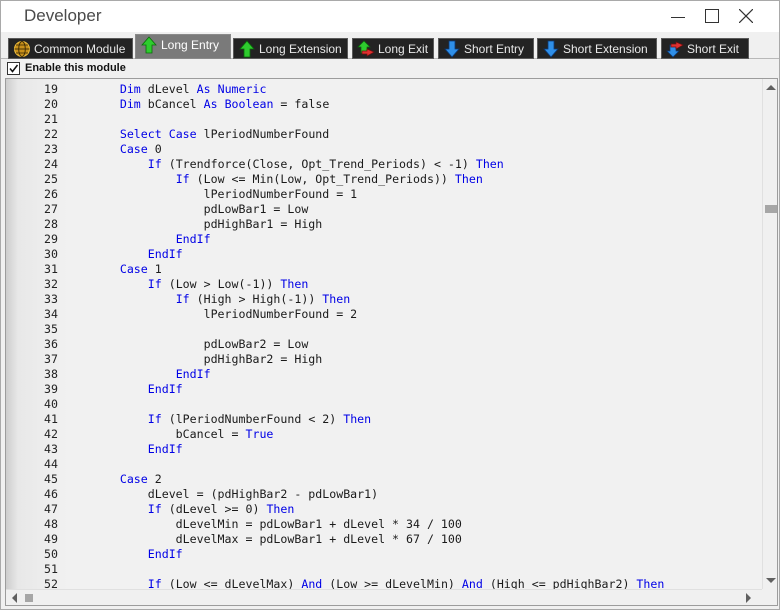  I want to click on tab-label: Short Extension, so click(605, 49).